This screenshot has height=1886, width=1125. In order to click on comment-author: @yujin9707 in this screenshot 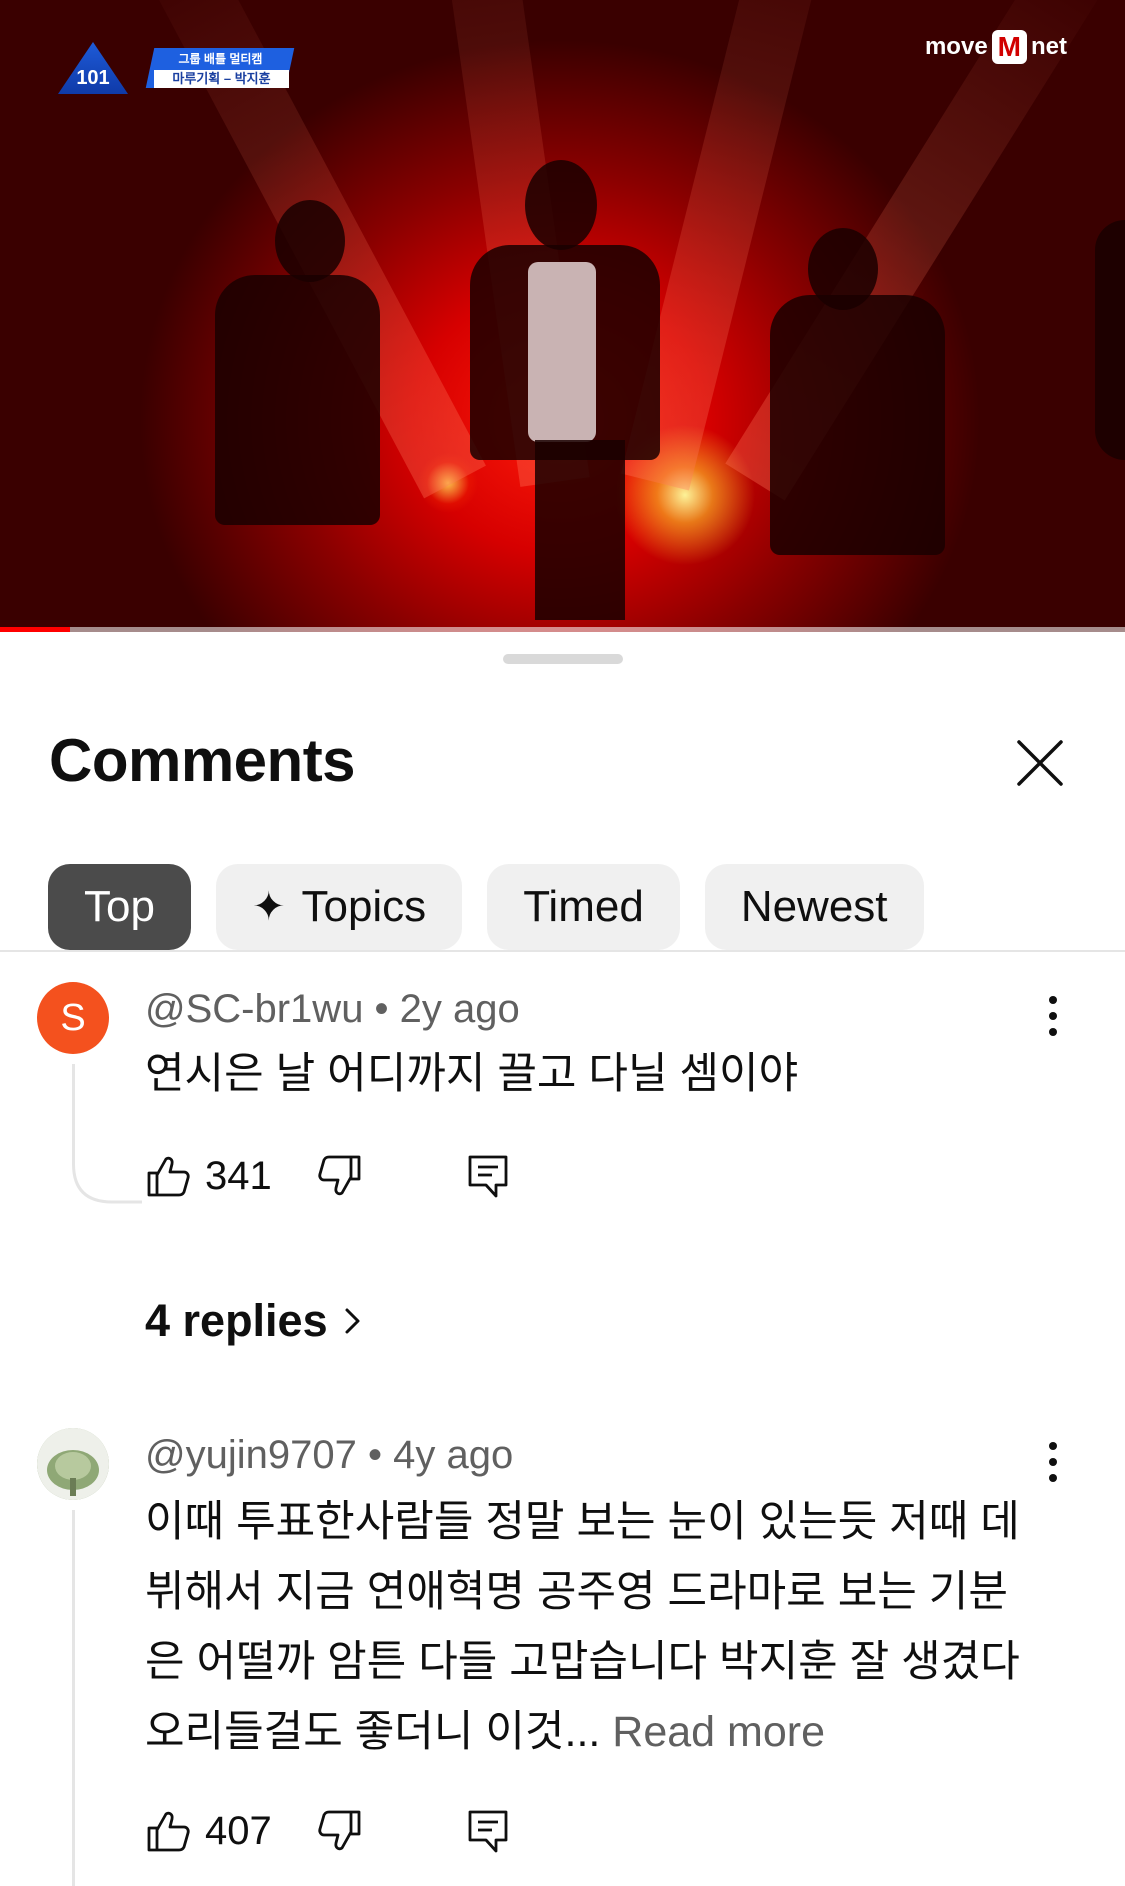, I will do `click(251, 1455)`.